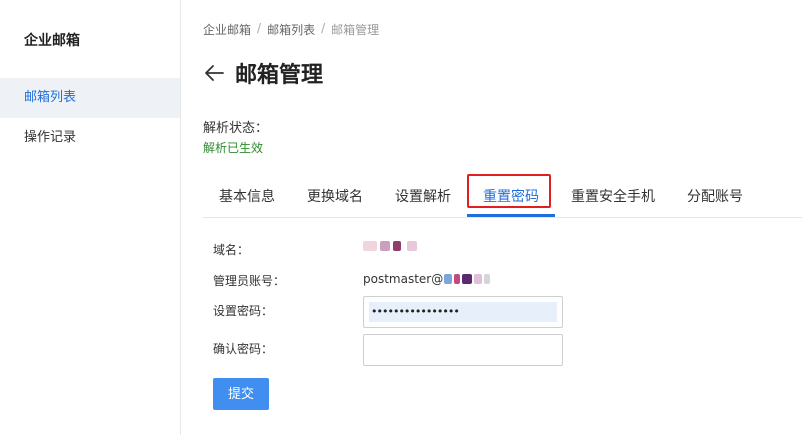 Image resolution: width=802 pixels, height=435 pixels. I want to click on tab-assign-account: 分配账号, so click(715, 199).